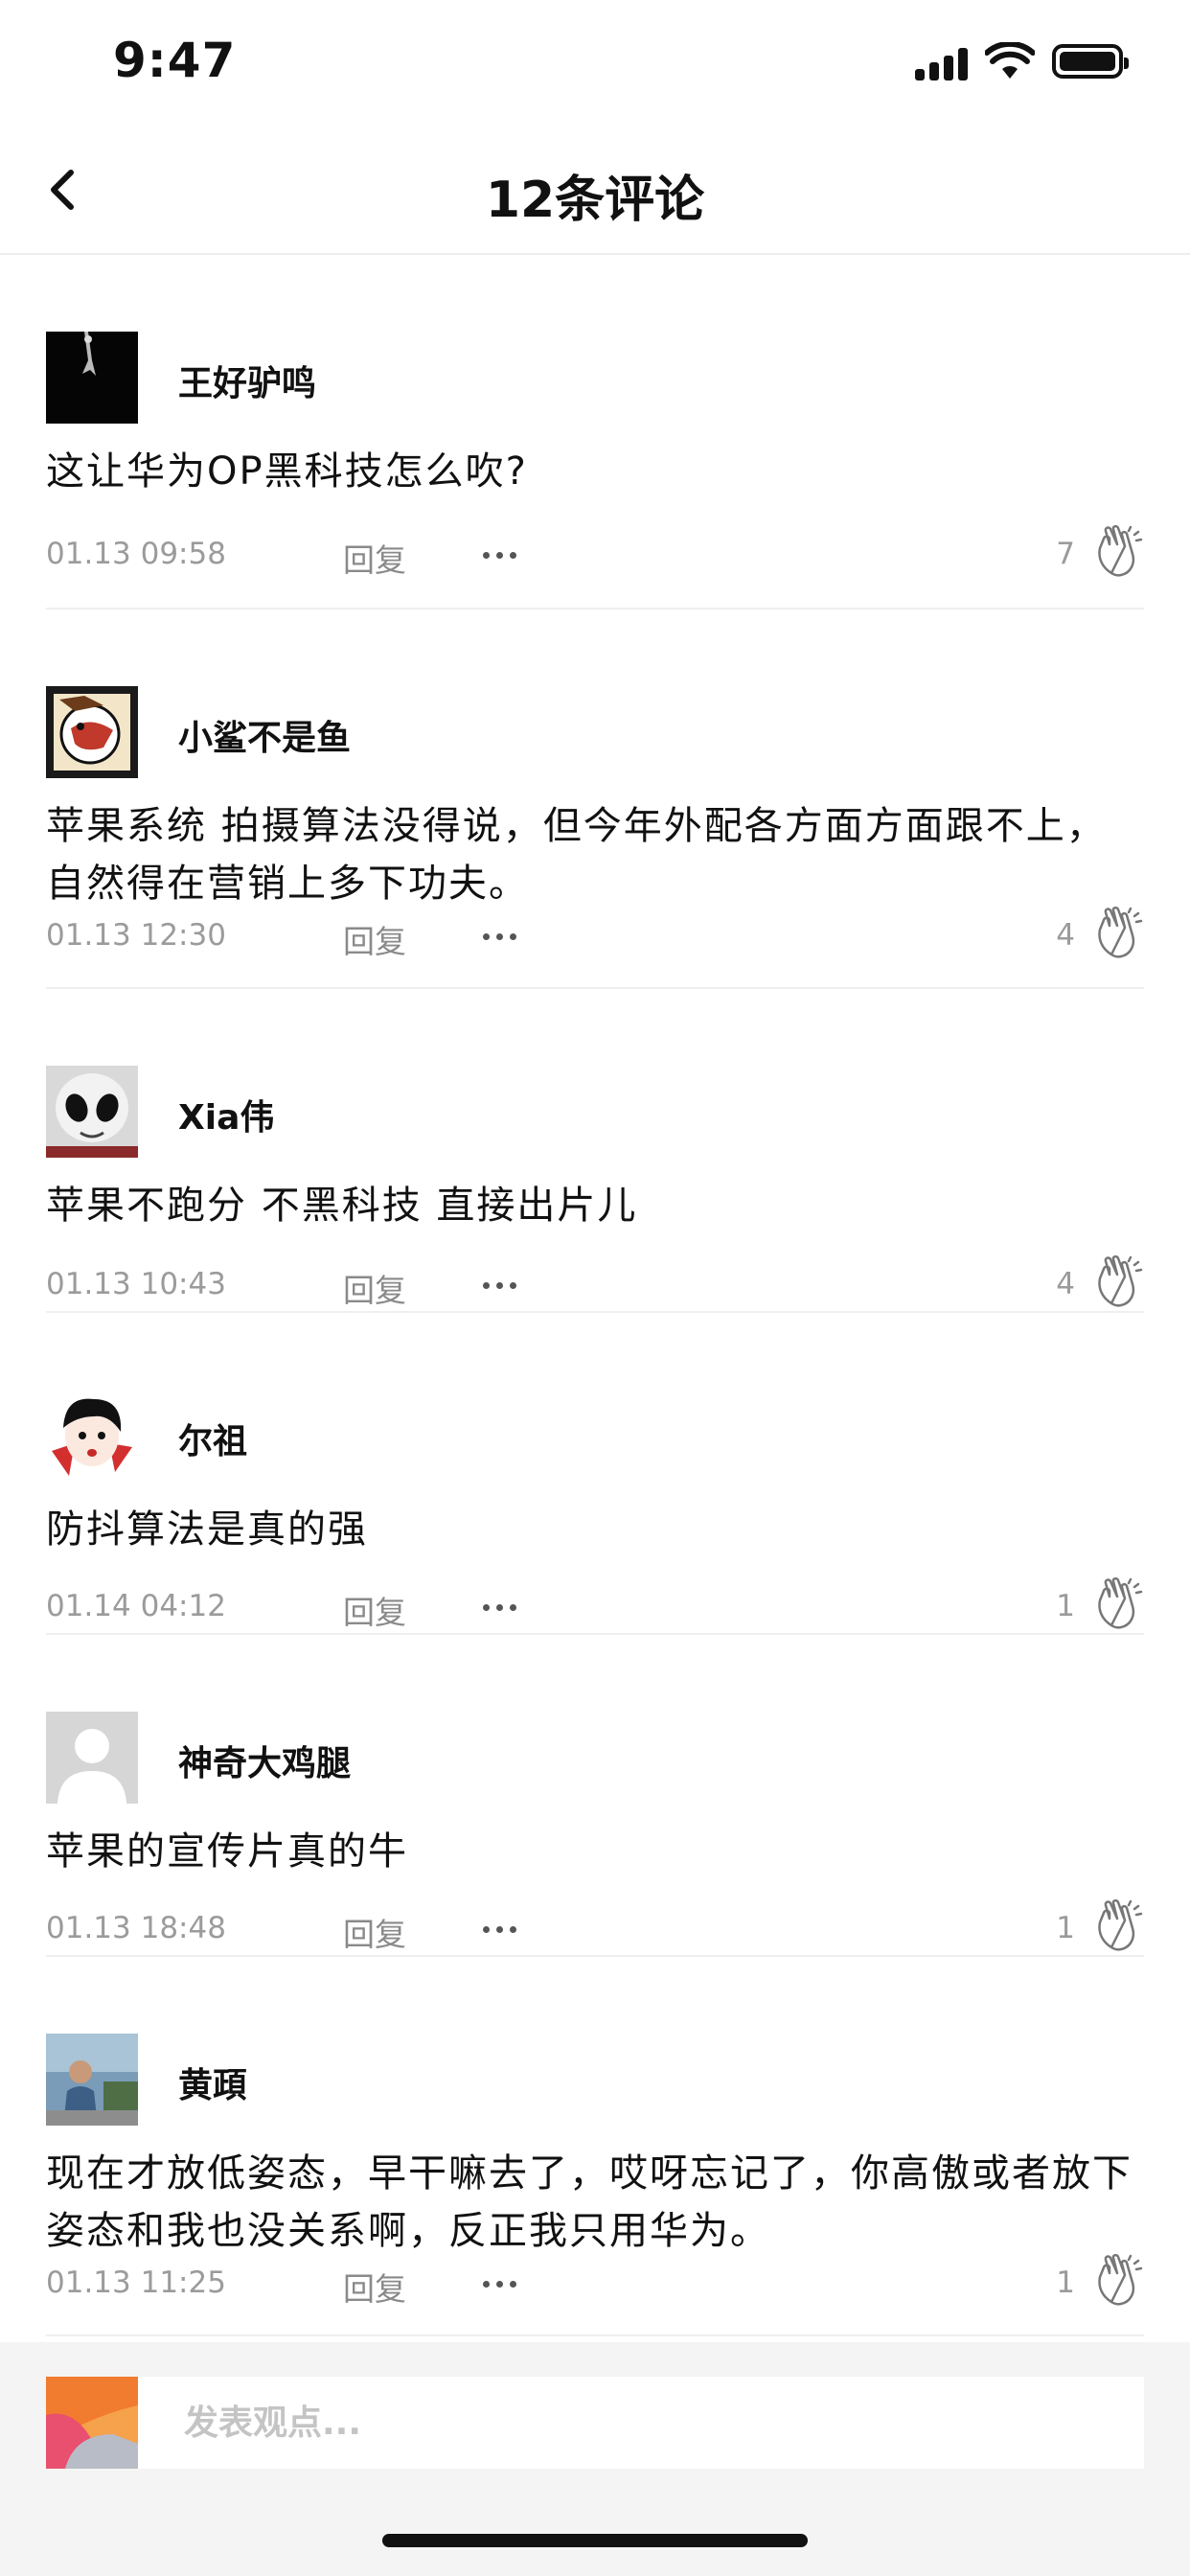  What do you see at coordinates (287, 471) in the screenshot?
I see `comment-text: 这让华为OP黑科技怎么吹?` at bounding box center [287, 471].